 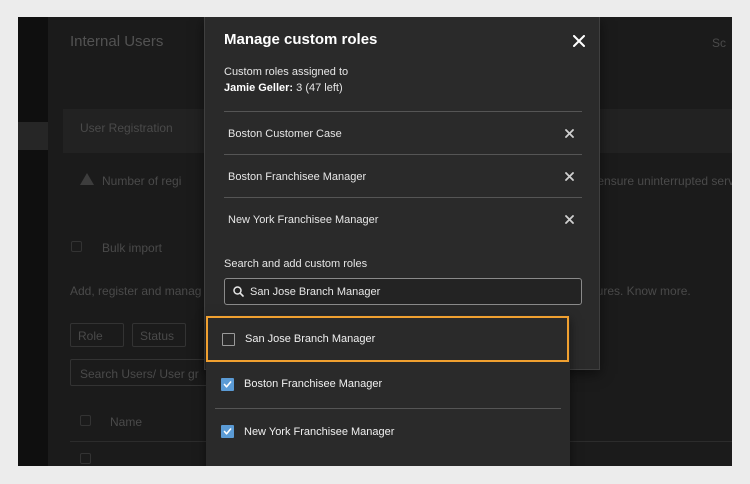 What do you see at coordinates (139, 374) in the screenshot?
I see `bg-search-users-placeholder: Search Users/ User gr` at bounding box center [139, 374].